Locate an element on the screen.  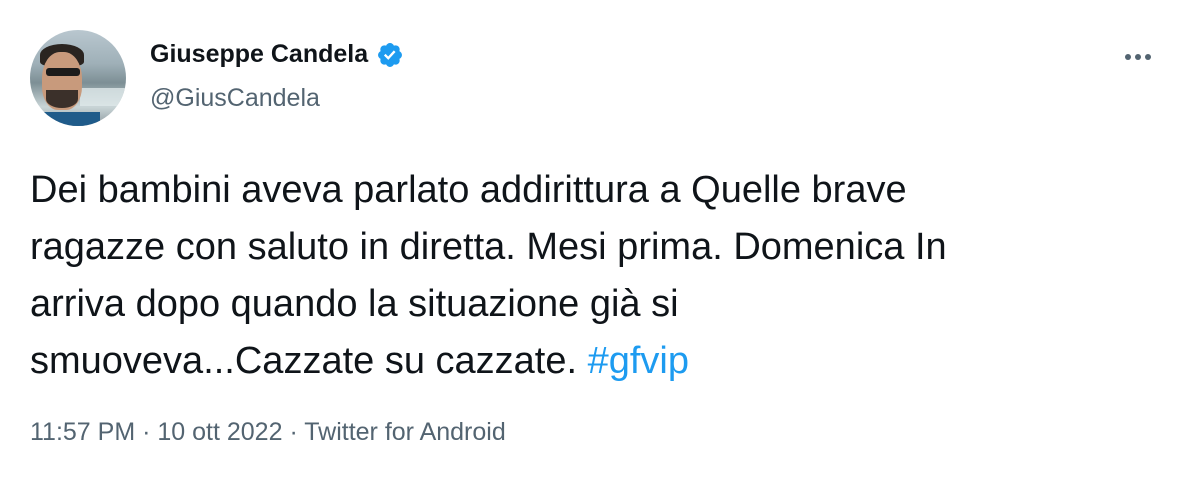
author-name-row: Giuseppe Candela is located at coordinates (277, 54).